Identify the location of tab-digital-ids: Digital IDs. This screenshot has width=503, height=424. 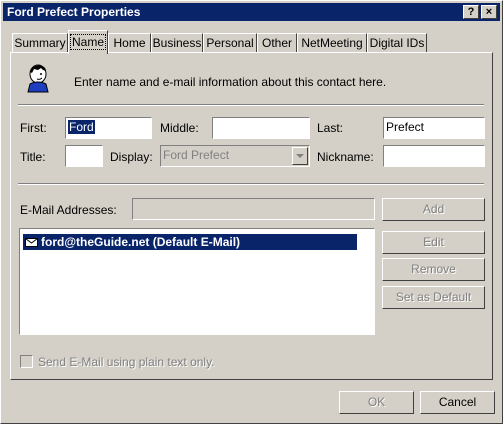
(397, 42).